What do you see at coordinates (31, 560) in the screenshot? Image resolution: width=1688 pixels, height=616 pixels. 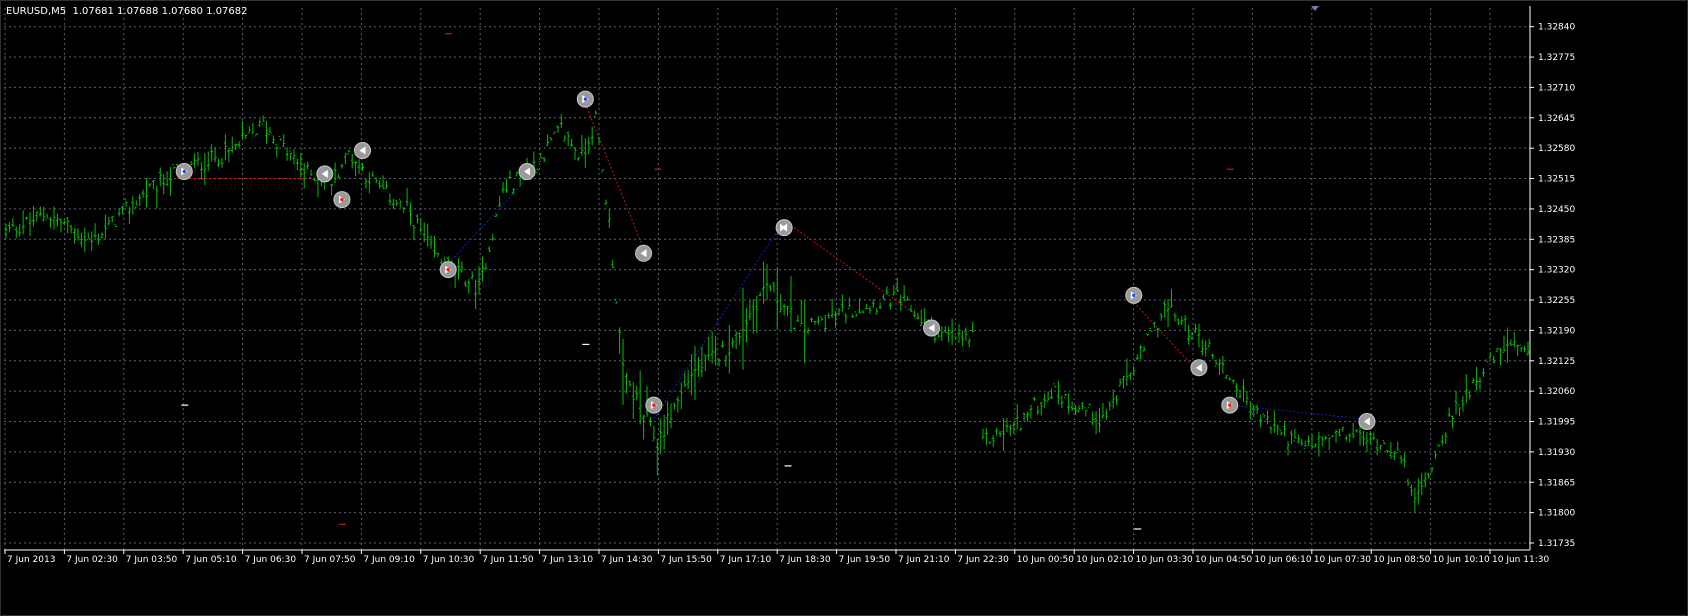 I see `x-tick-label: 7 Jun 2013` at bounding box center [31, 560].